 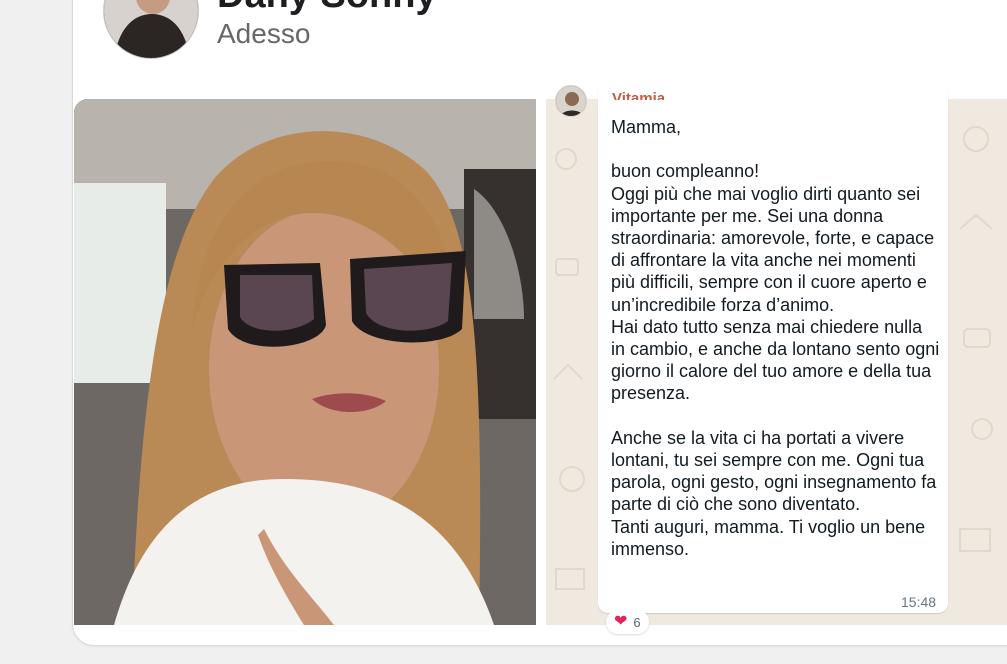 I want to click on sender-name: Vitamia, so click(x=639, y=95).